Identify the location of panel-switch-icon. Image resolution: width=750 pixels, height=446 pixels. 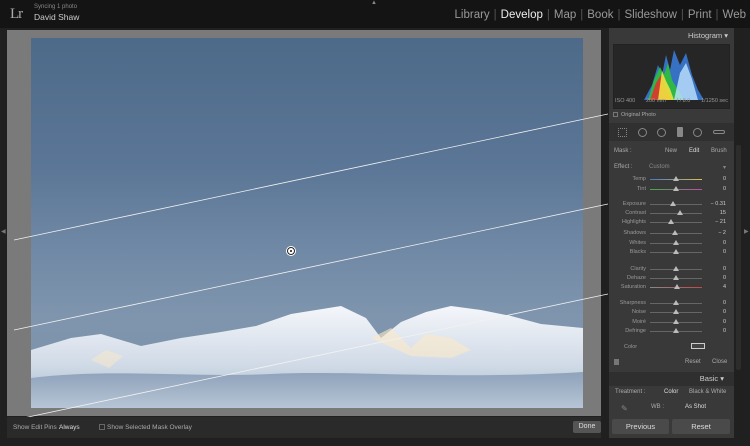
(616, 362).